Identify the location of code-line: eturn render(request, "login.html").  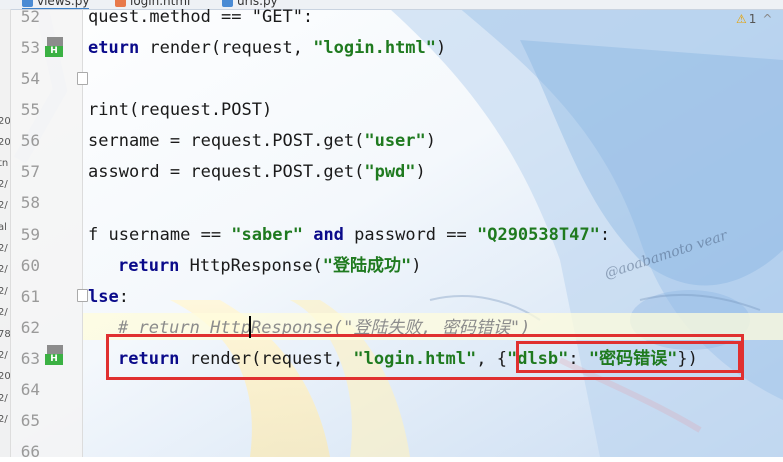
(267, 48).